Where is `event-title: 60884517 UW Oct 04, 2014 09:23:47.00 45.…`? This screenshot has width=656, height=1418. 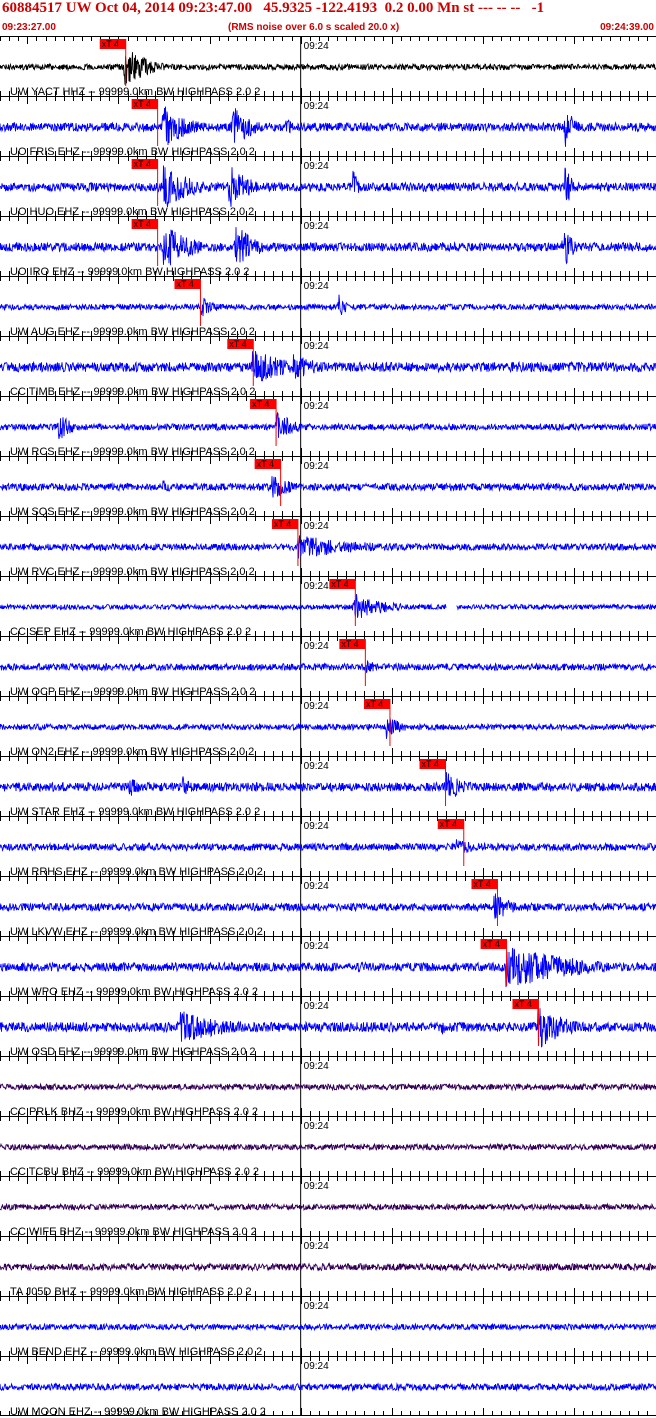
event-title: 60884517 UW Oct 04, 2014 09:23:47.00 45.… is located at coordinates (273, 8).